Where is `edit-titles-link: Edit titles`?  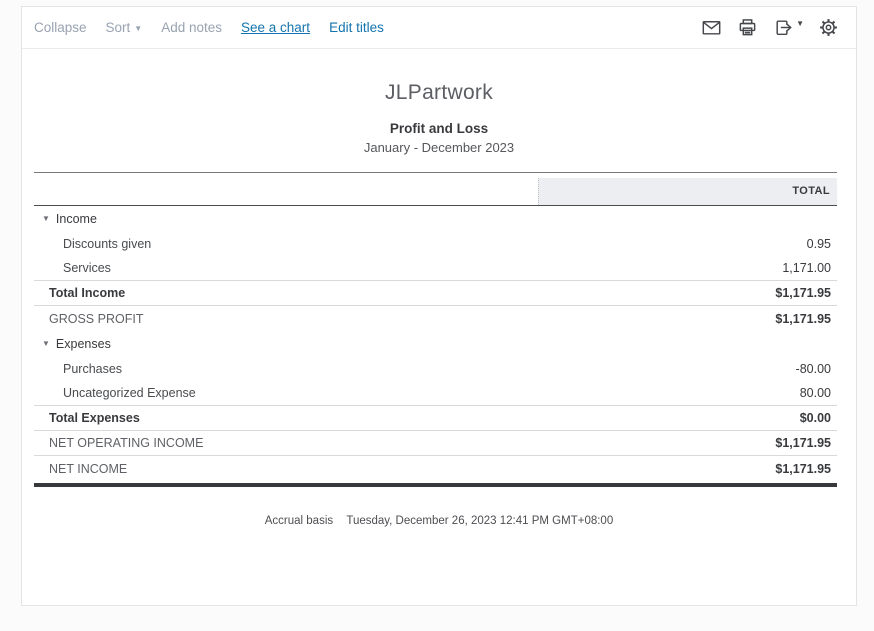
edit-titles-link: Edit titles is located at coordinates (356, 27).